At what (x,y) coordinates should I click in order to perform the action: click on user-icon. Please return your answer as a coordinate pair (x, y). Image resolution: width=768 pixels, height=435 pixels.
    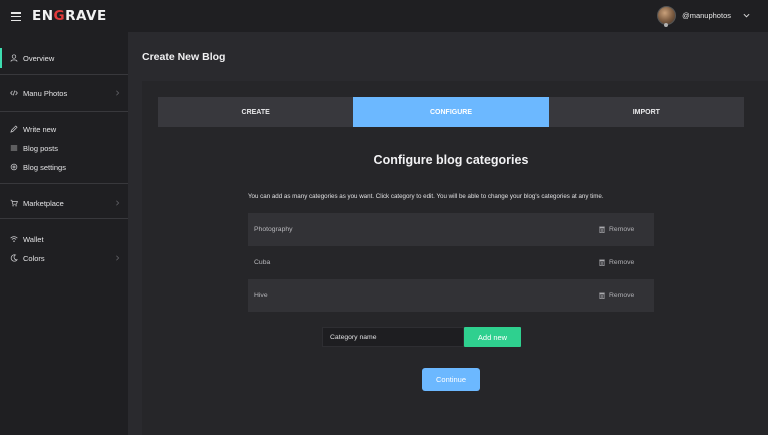
    Looking at the image, I should click on (14, 58).